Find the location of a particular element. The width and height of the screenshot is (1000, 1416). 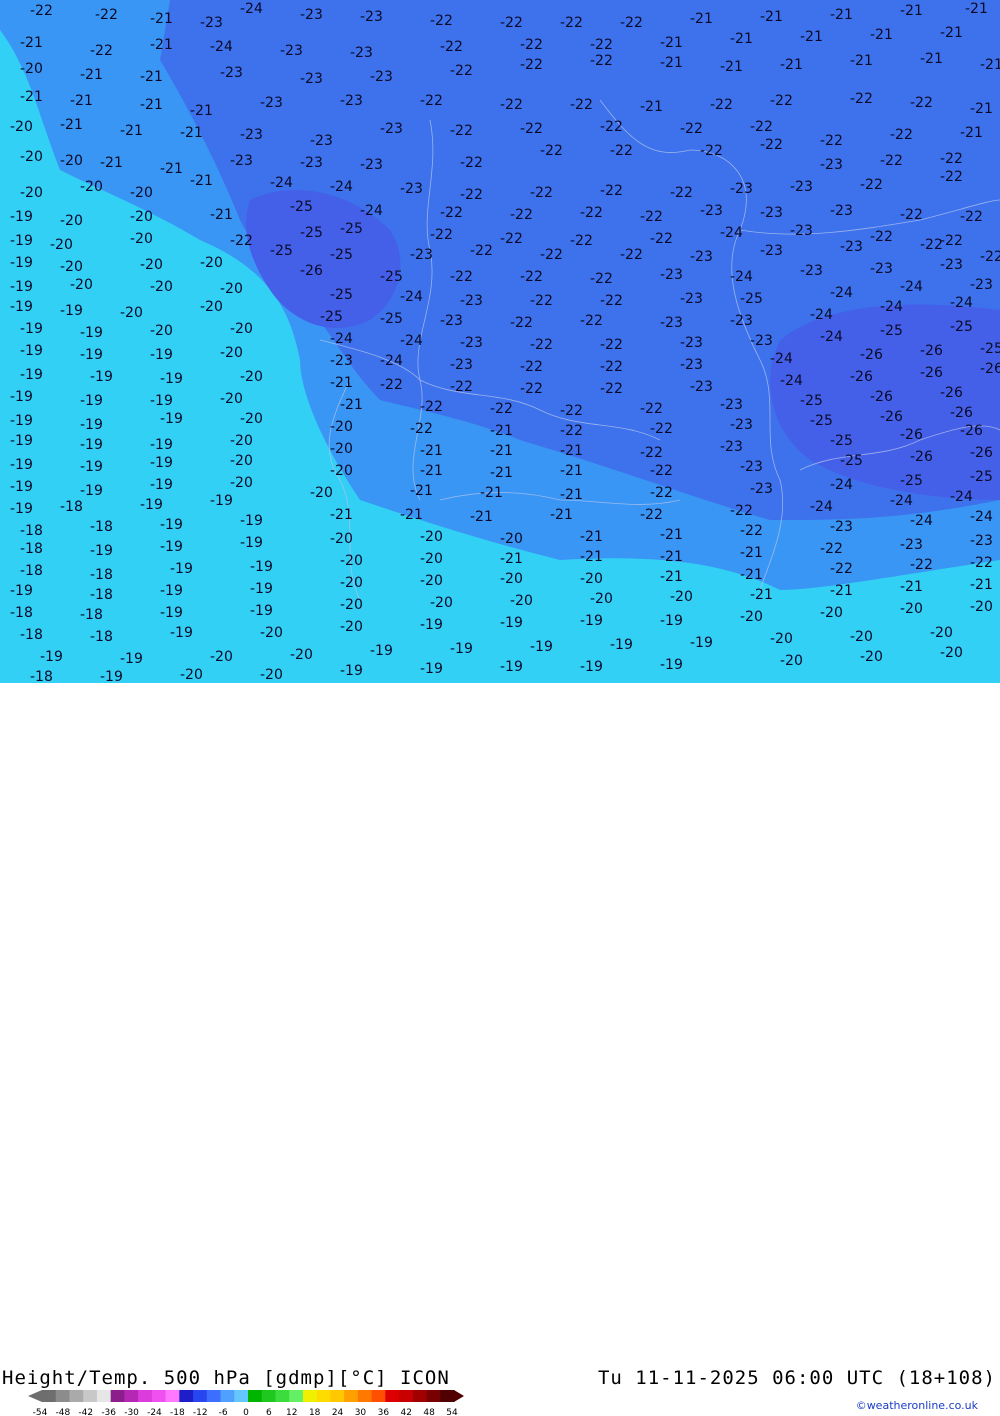

scale-tick-label: 54 is located at coordinates (452, 1412).